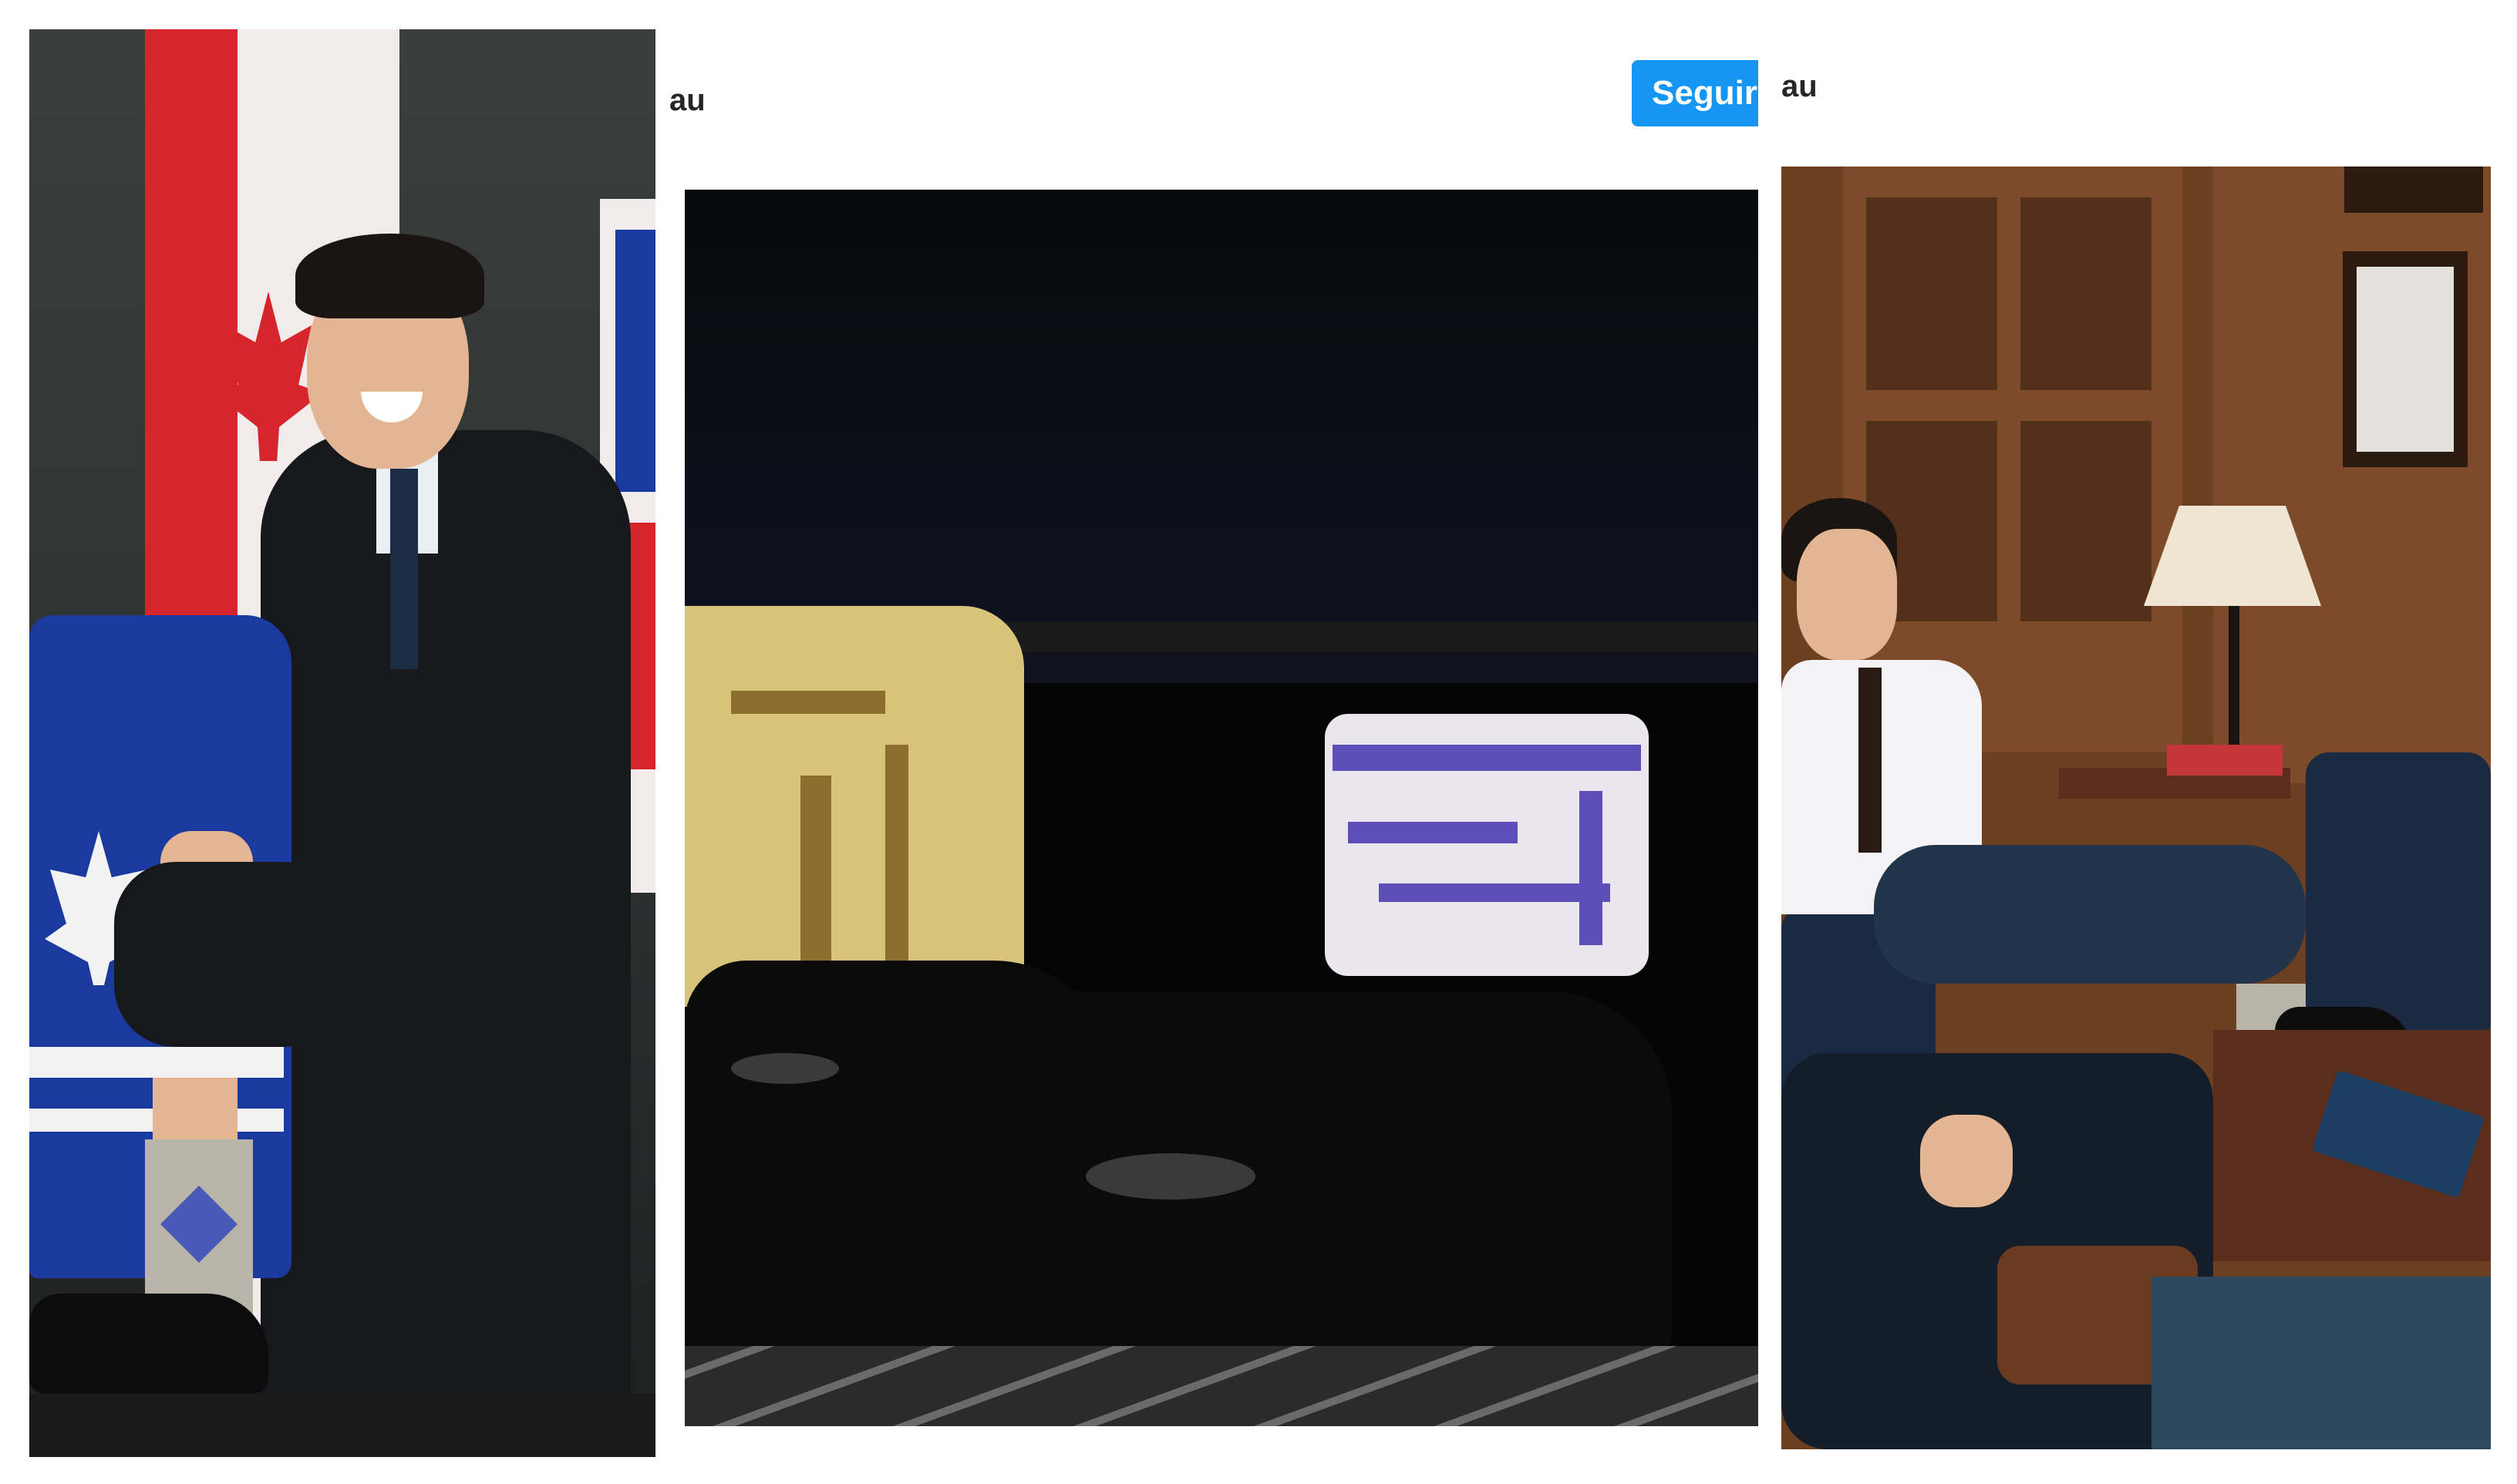 The image size is (2517, 1484). Describe the element at coordinates (854, 806) in the screenshot. I see `c3po-sock` at that location.